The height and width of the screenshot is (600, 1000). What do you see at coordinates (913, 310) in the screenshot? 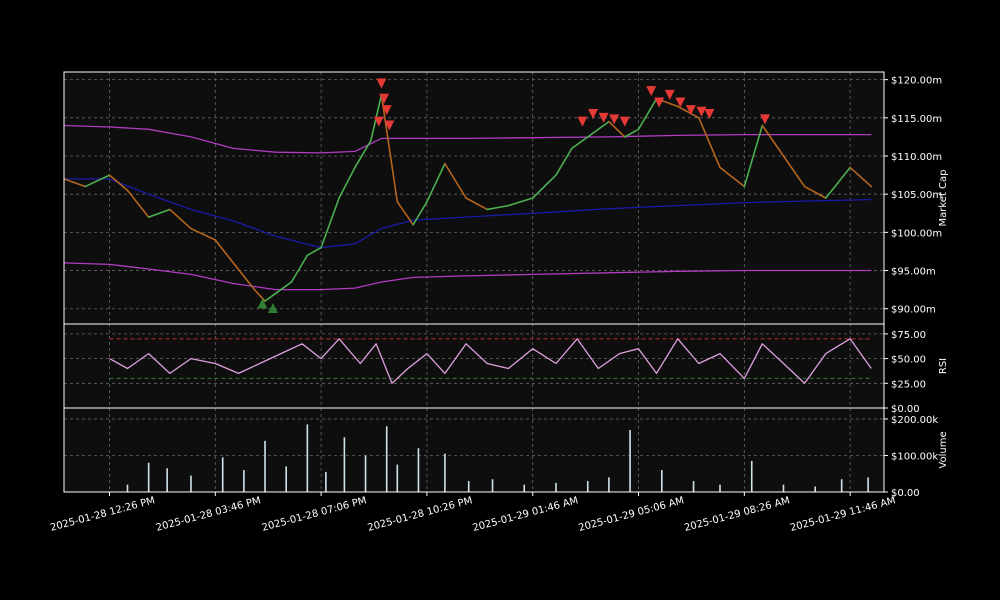
I see `price-y-tick-label: $90.00m` at bounding box center [913, 310].